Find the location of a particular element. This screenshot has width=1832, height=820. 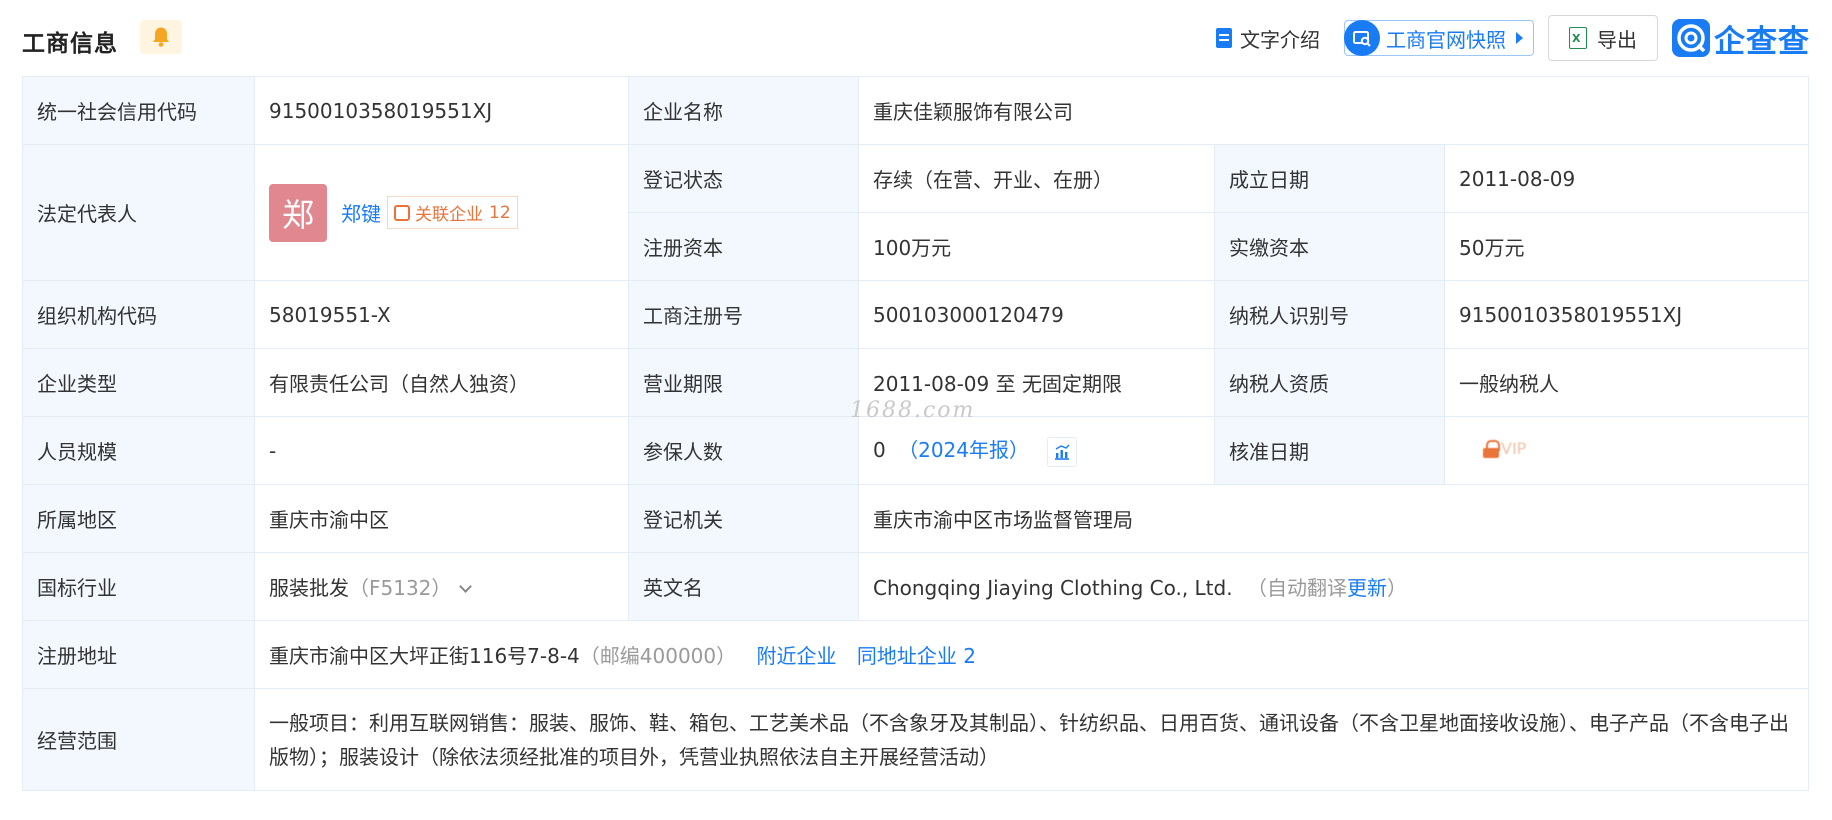

legal-rep-cell: 郑 郑键 关联企业 12 is located at coordinates (441, 212).